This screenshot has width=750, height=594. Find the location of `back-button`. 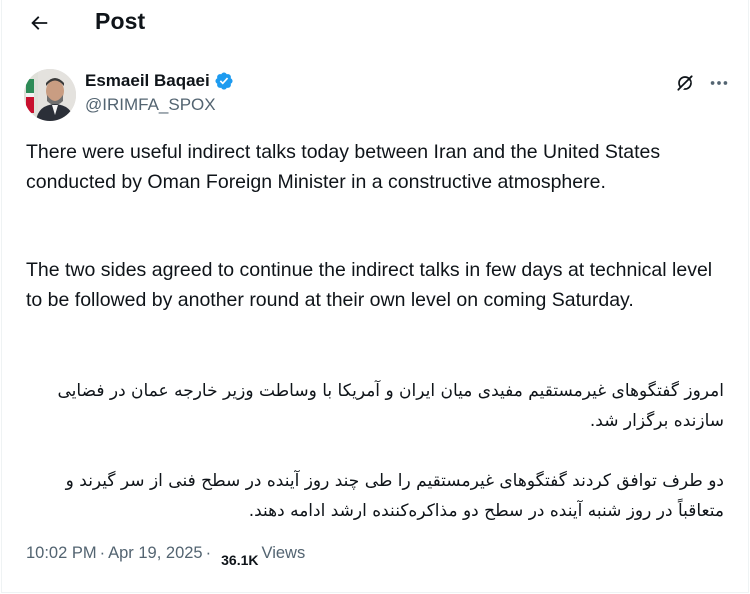

back-button is located at coordinates (39, 23).